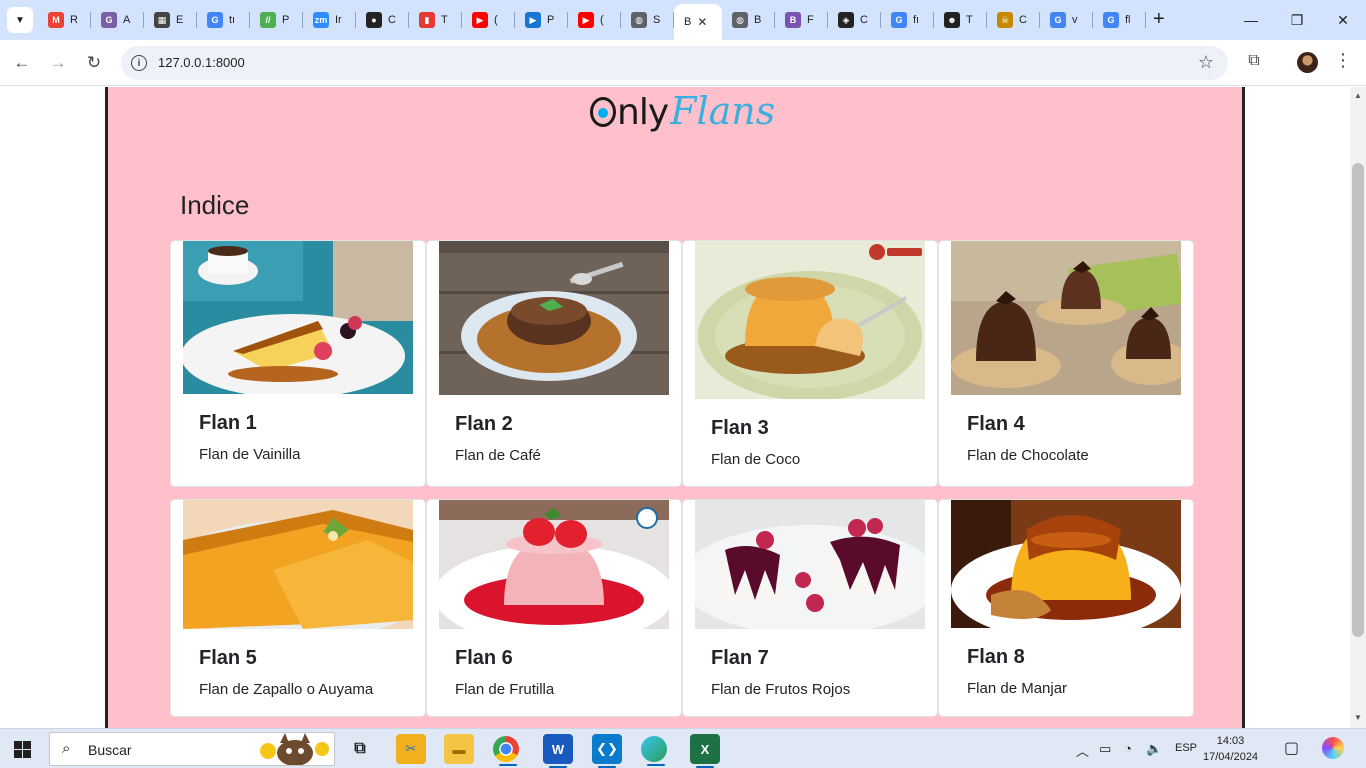 The width and height of the screenshot is (1366, 768). What do you see at coordinates (952, 20) in the screenshot?
I see `chatbot-icon: ☻` at bounding box center [952, 20].